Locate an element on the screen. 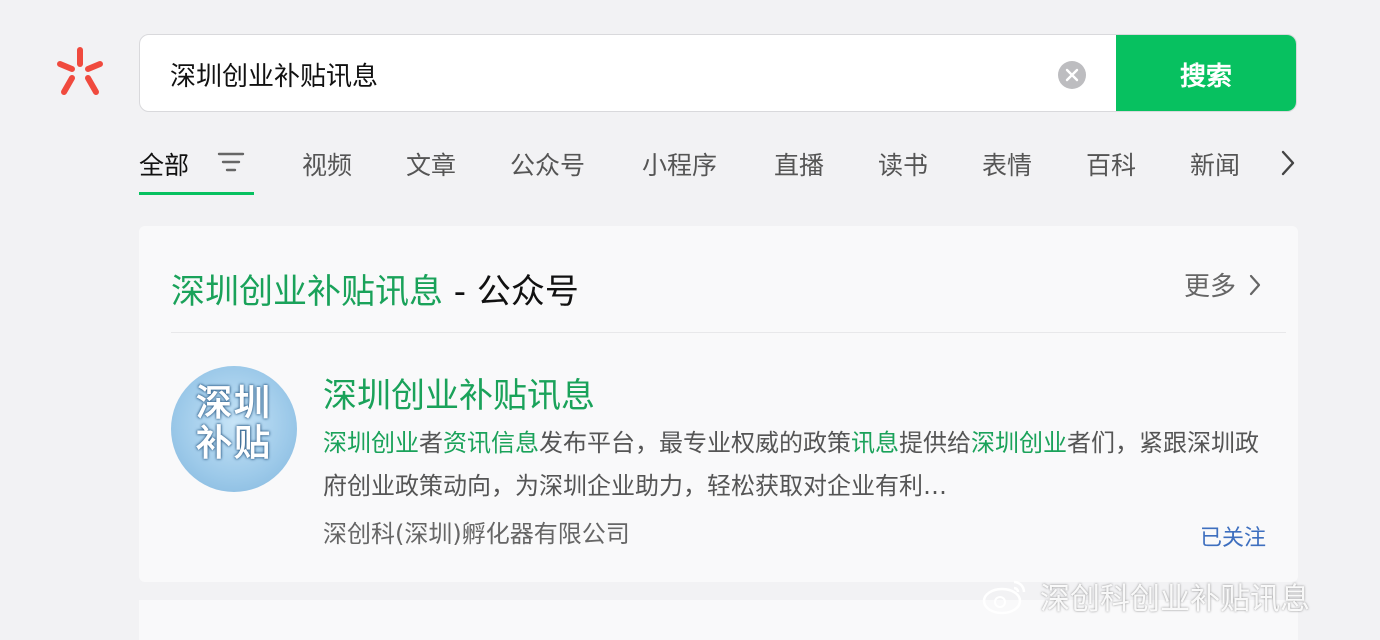 Image resolution: width=1380 pixels, height=640 pixels. desc-text: 者 is located at coordinates (431, 443).